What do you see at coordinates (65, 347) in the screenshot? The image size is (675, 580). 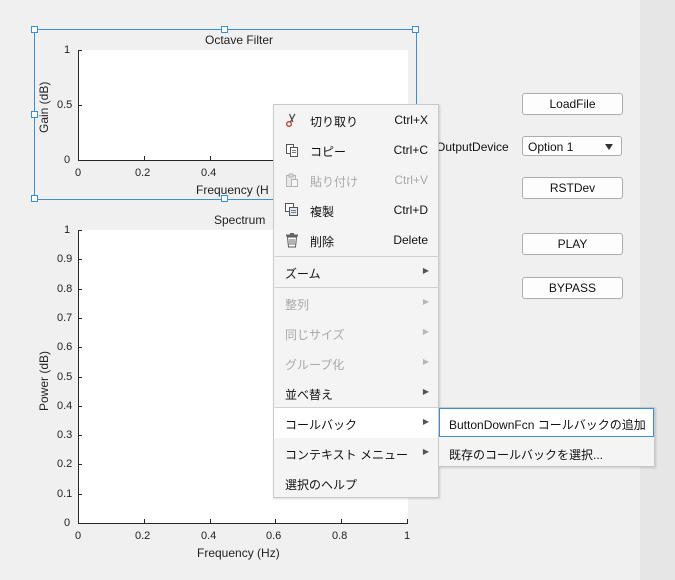 I see `spectrum-ytick-label: 0.6` at bounding box center [65, 347].